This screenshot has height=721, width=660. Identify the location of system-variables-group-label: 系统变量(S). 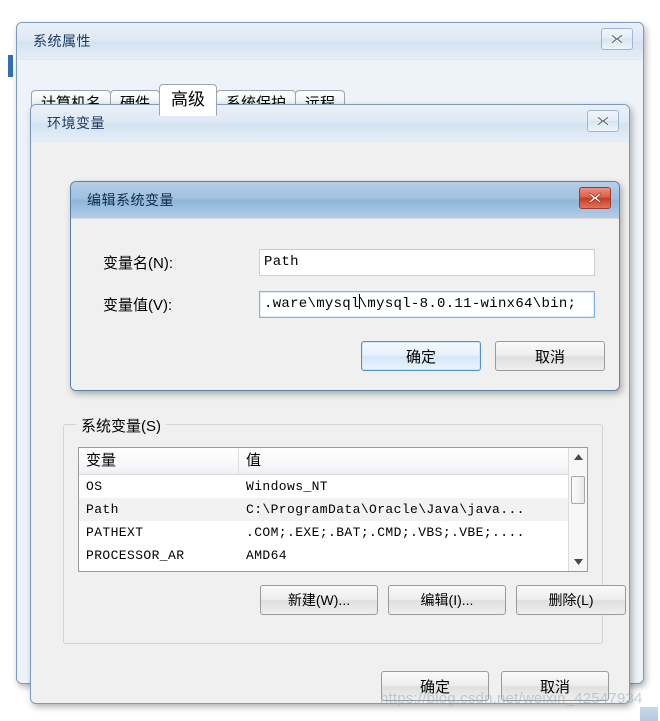
(121, 425).